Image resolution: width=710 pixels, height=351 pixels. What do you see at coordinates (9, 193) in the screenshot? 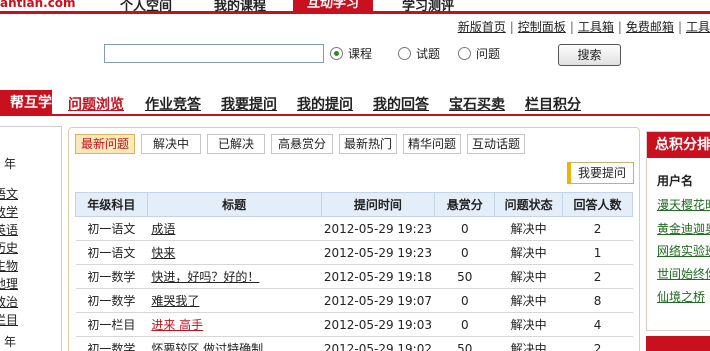
I see `left-item-chinese: 语文` at bounding box center [9, 193].